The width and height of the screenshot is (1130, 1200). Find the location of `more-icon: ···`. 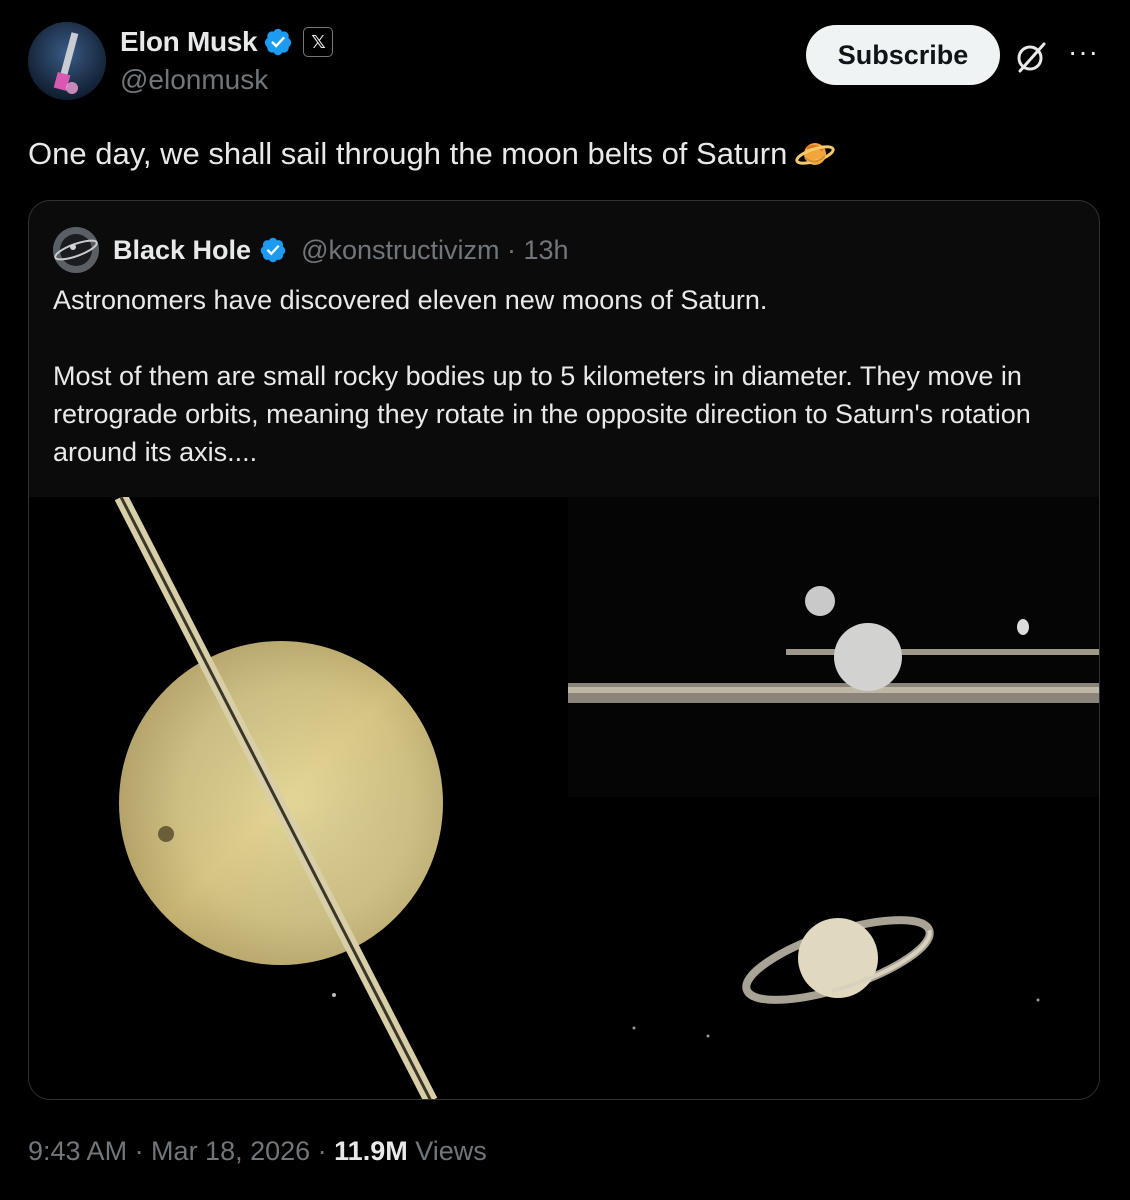

more-icon: ··· is located at coordinates (1083, 52).